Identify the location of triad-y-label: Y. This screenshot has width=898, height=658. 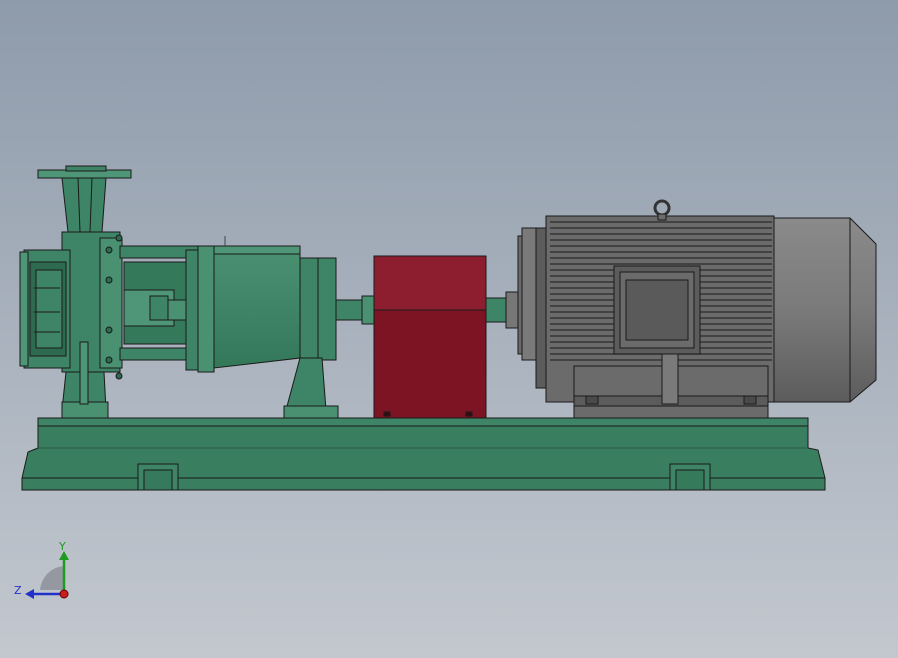
(62, 546).